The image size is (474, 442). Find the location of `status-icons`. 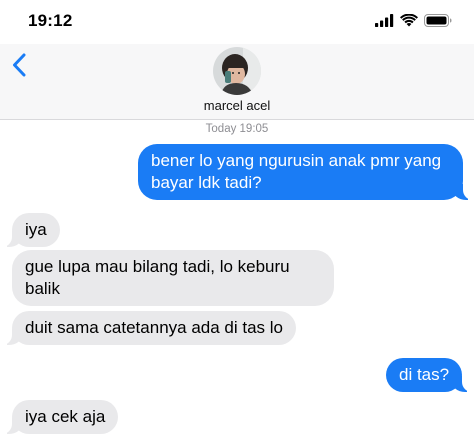

status-icons is located at coordinates (413, 20).